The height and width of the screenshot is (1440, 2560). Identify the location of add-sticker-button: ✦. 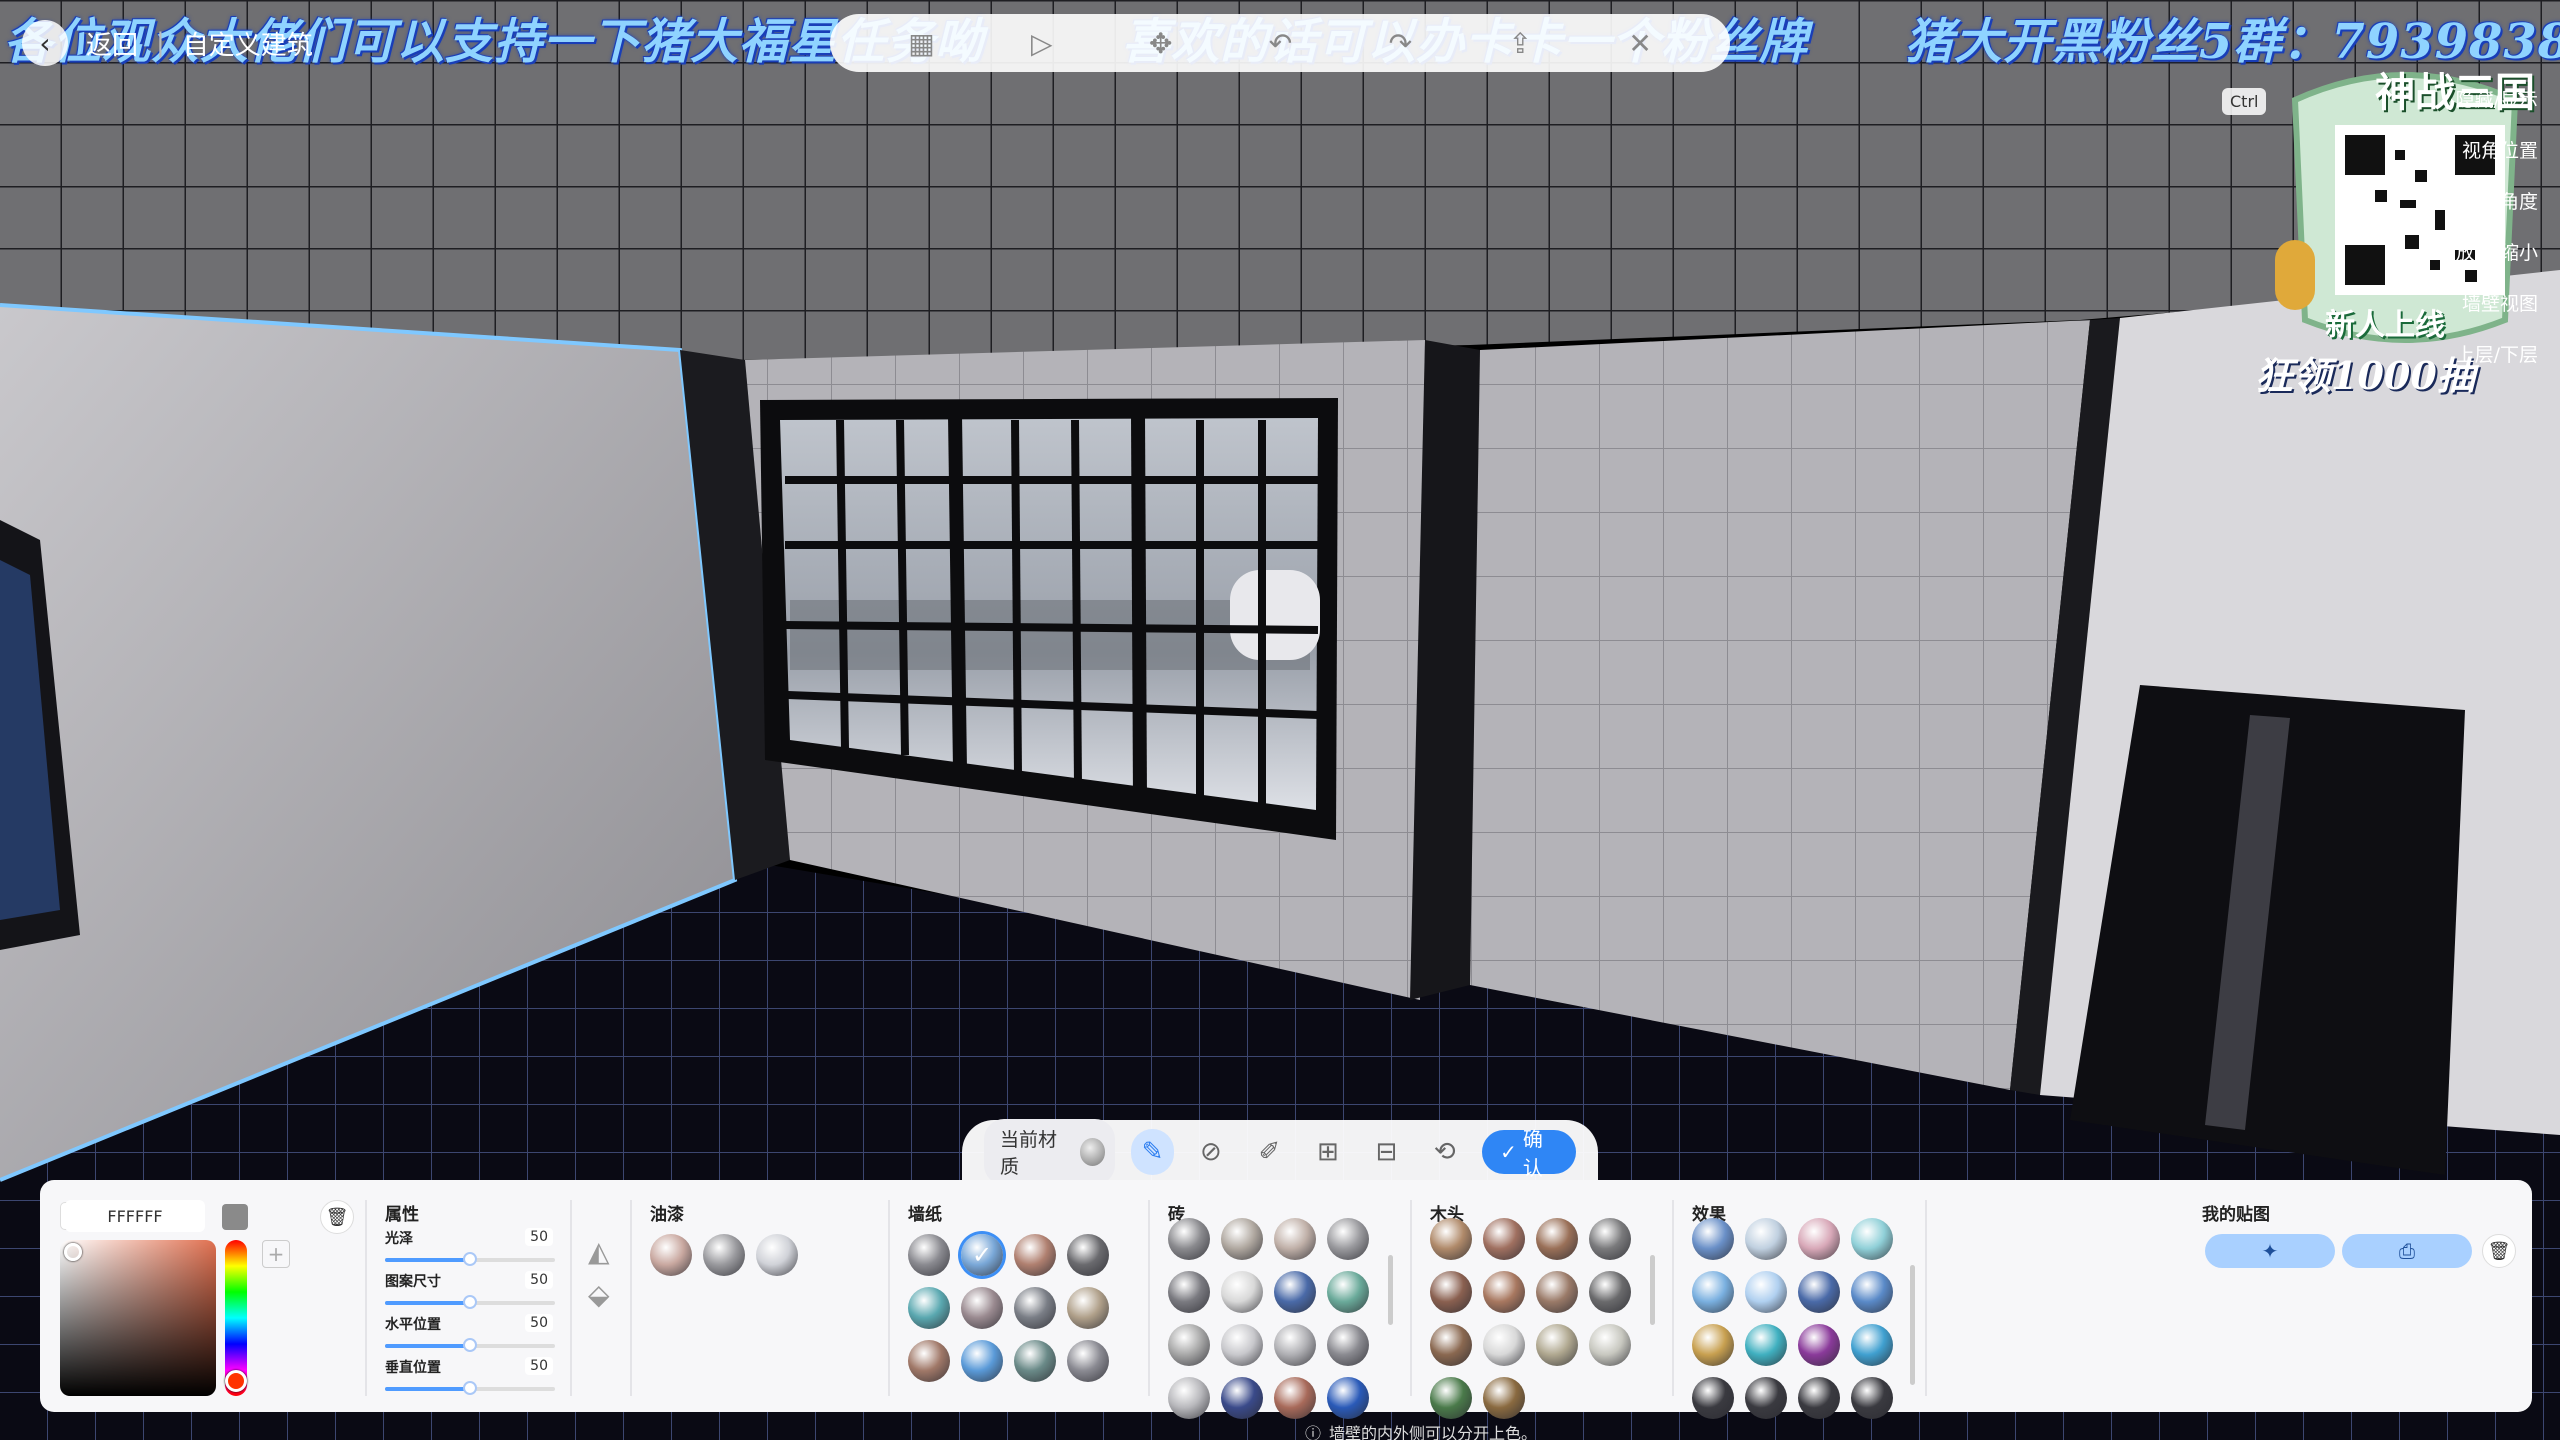
(2270, 1251).